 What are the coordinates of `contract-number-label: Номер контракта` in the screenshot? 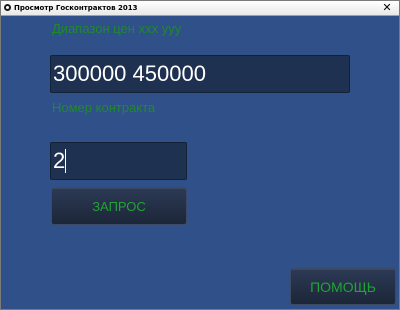 It's located at (104, 107).